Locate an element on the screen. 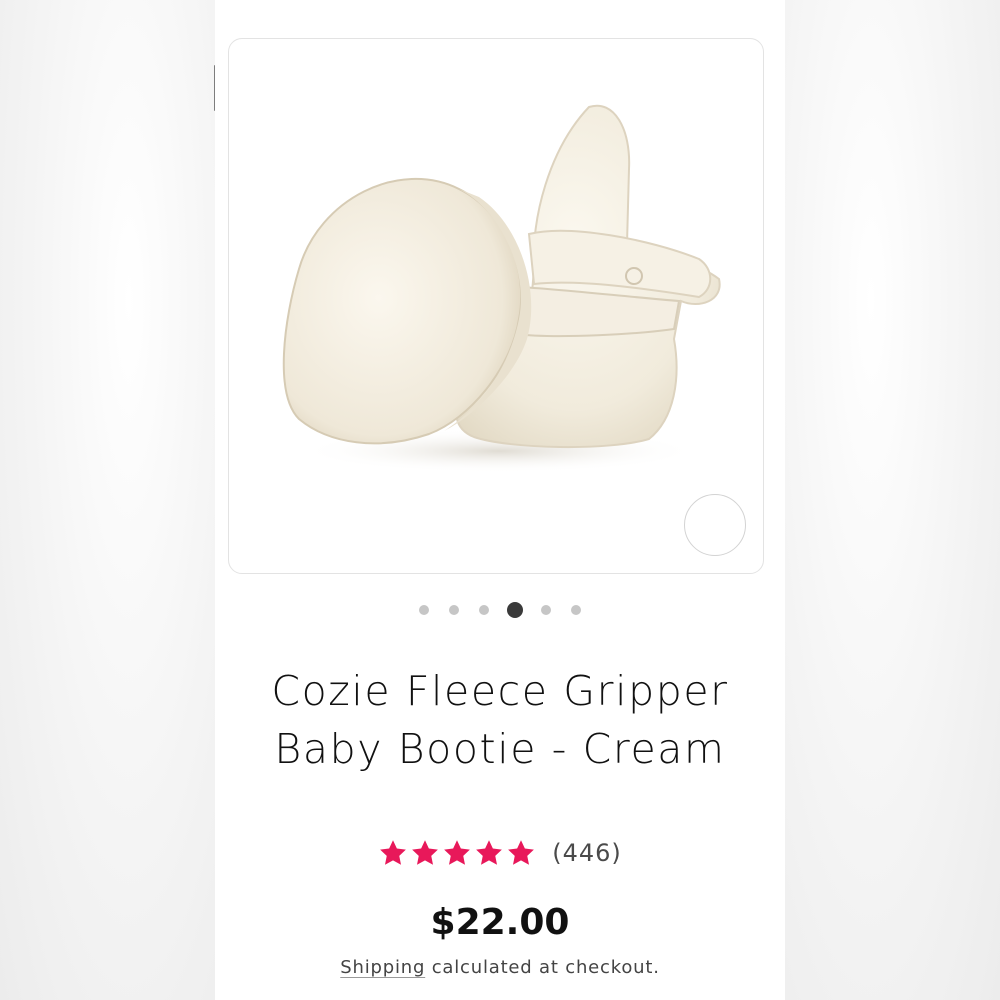 The height and width of the screenshot is (1000, 1000). product-rating: (446) is located at coordinates (500, 853).